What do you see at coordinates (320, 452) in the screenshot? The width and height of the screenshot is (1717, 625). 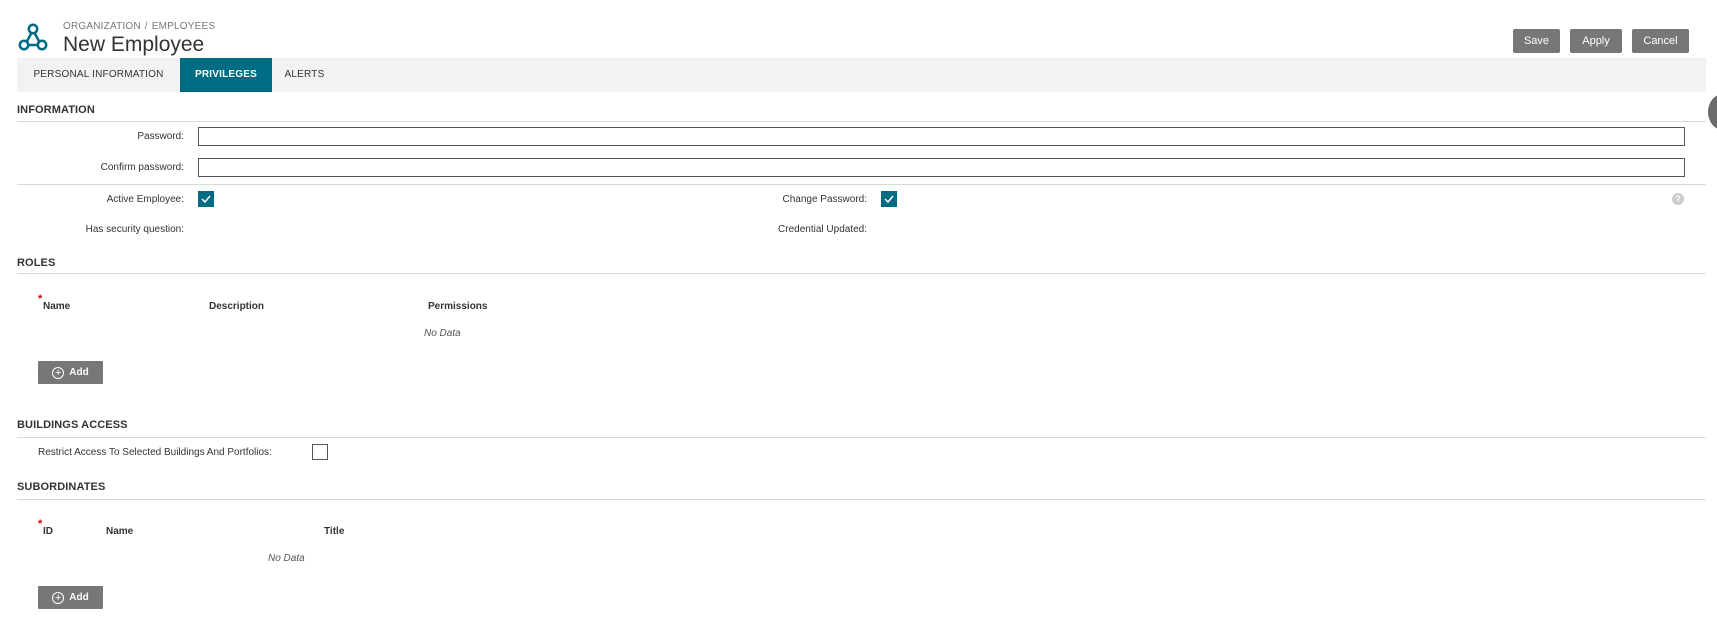 I see `restrict-access-checkbox` at bounding box center [320, 452].